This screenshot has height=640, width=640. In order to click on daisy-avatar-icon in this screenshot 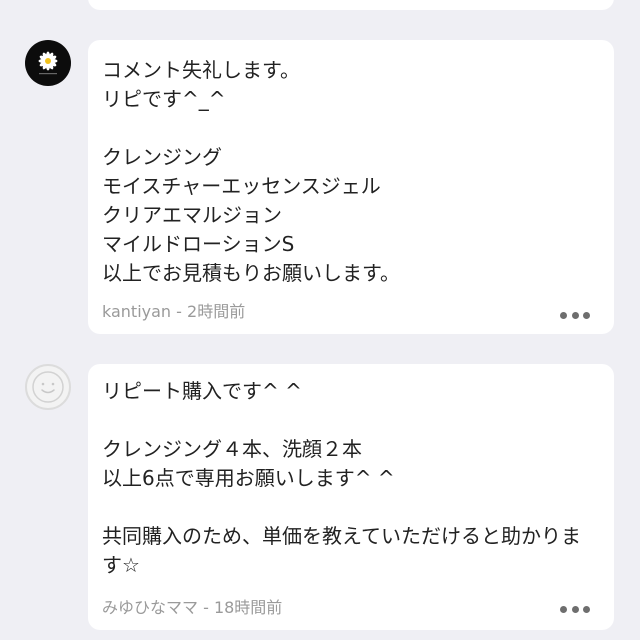, I will do `click(48, 63)`.